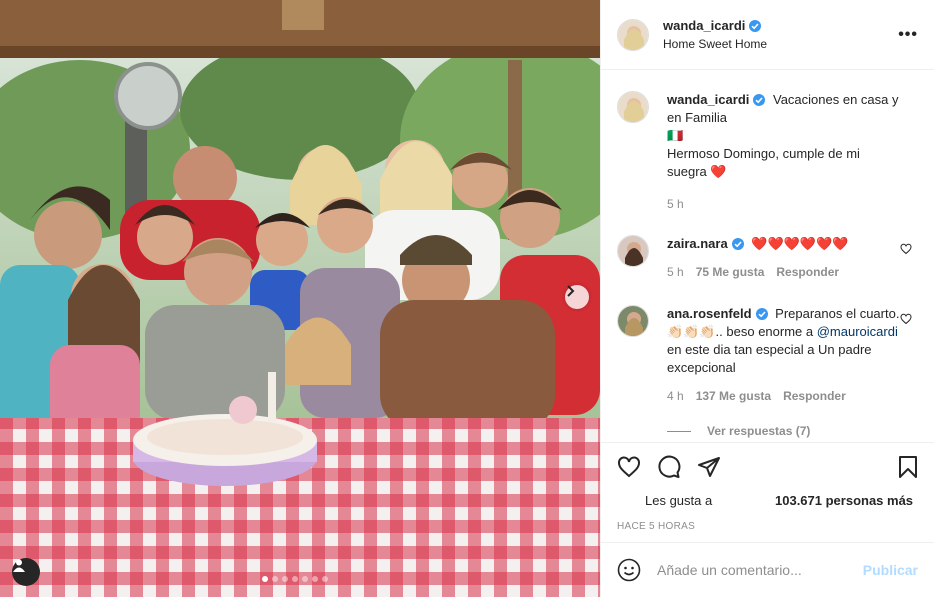 Image resolution: width=934 pixels, height=597 pixels. What do you see at coordinates (704, 25) in the screenshot?
I see `author-username-text: wanda_icardi` at bounding box center [704, 25].